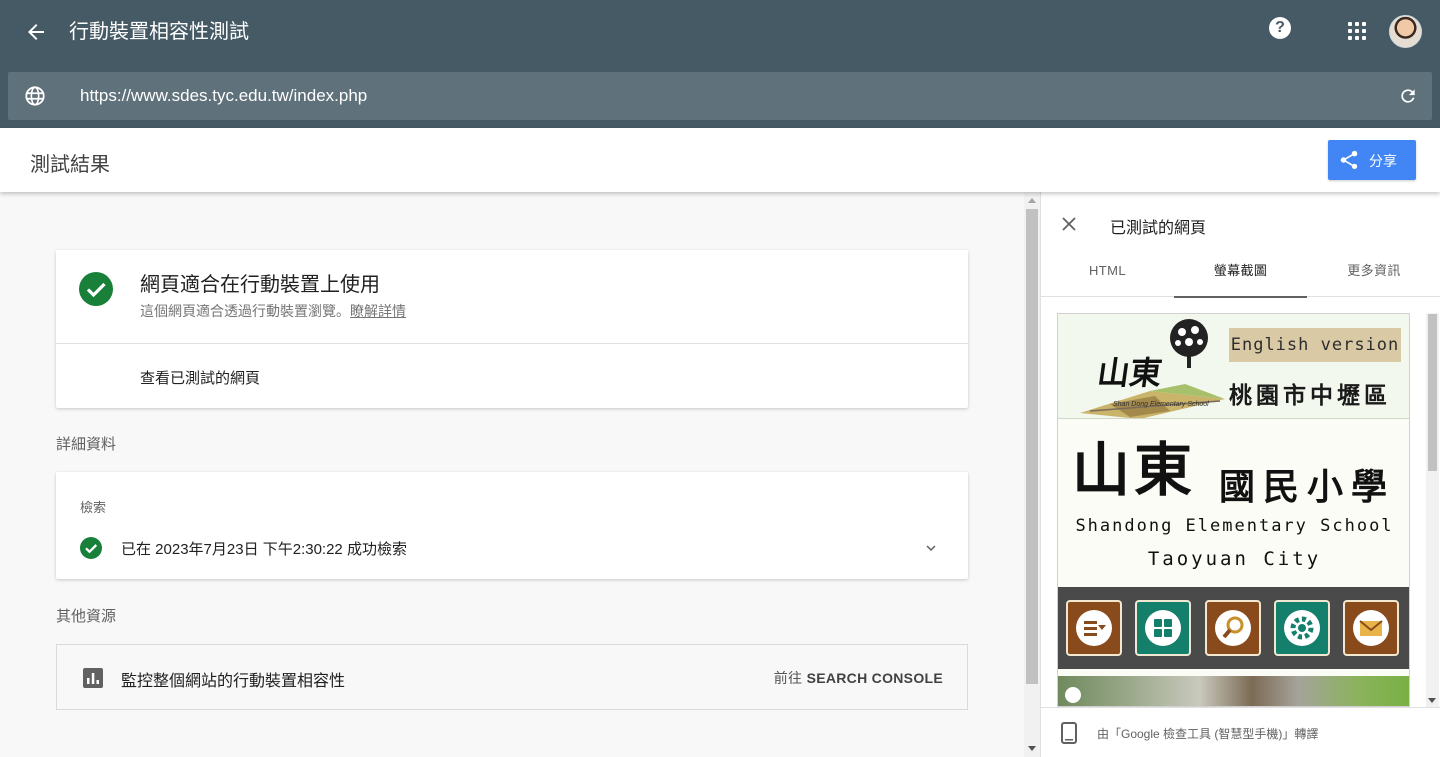 The height and width of the screenshot is (757, 1440). Describe the element at coordinates (1315, 345) in the screenshot. I see `english-version-button: English version` at that location.